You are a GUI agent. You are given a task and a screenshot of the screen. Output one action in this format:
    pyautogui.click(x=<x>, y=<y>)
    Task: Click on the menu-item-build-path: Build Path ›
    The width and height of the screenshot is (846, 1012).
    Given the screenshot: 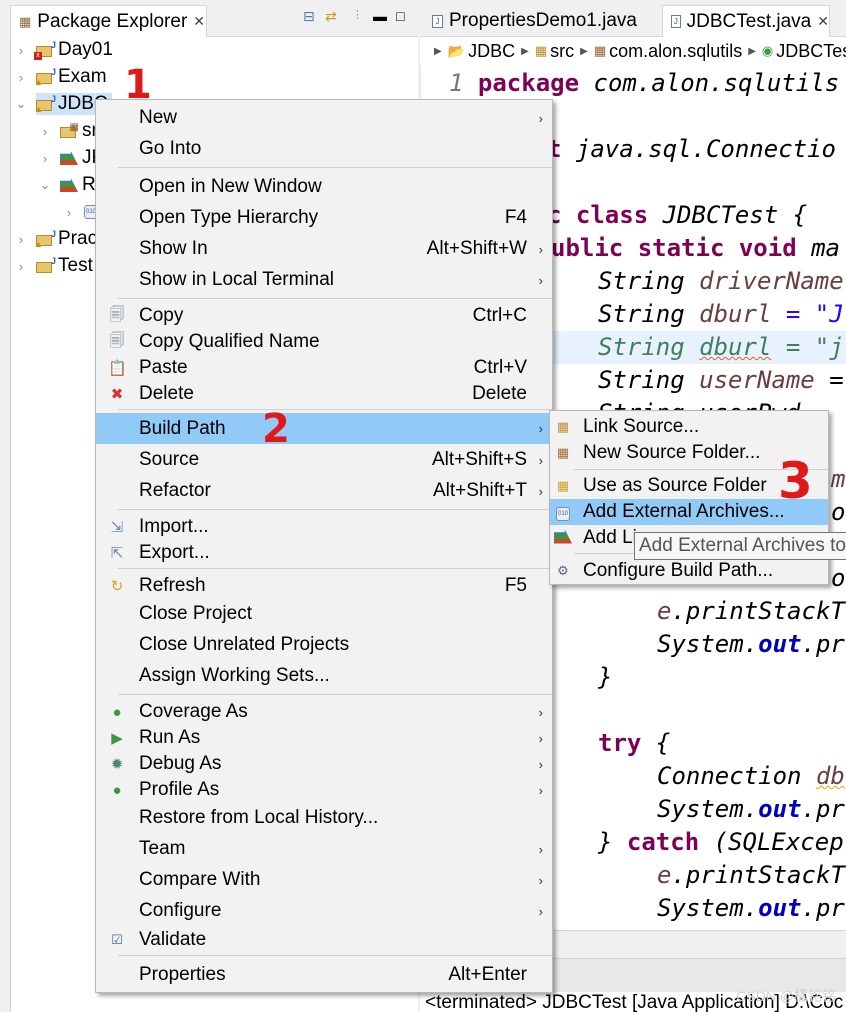 What is the action you would take?
    pyautogui.click(x=324, y=428)
    